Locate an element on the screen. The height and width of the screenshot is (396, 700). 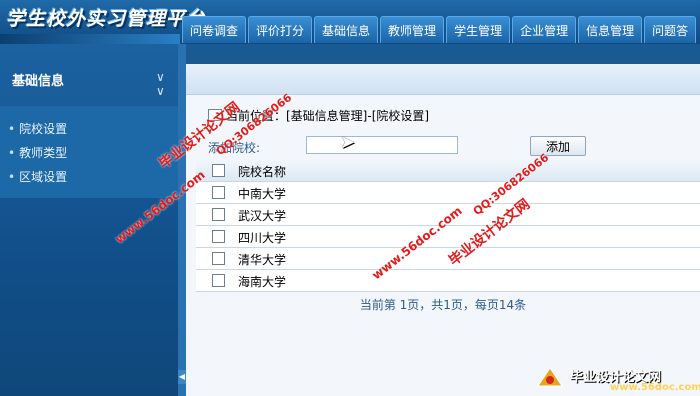
school-name-cell: 中南大学 is located at coordinates (262, 194).